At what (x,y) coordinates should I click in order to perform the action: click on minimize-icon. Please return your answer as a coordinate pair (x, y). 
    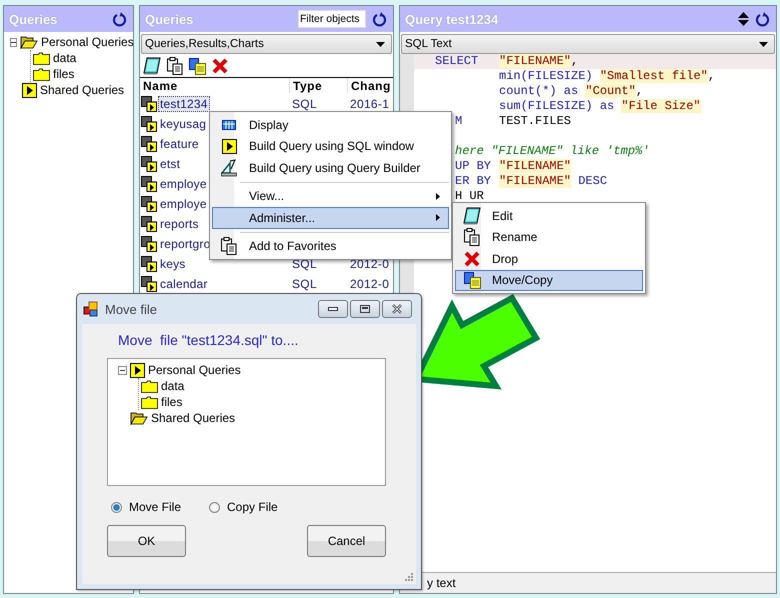
    Looking at the image, I should click on (333, 309).